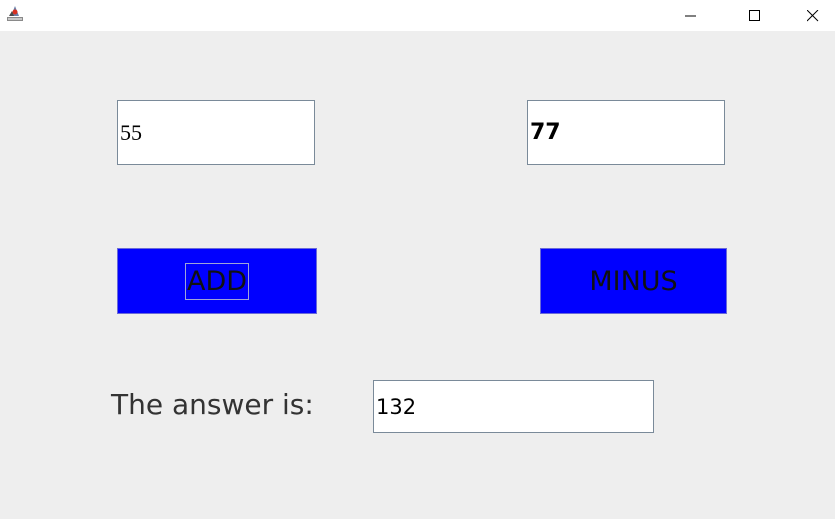 This screenshot has width=835, height=519. I want to click on minus-button-label: MINUS, so click(633, 281).